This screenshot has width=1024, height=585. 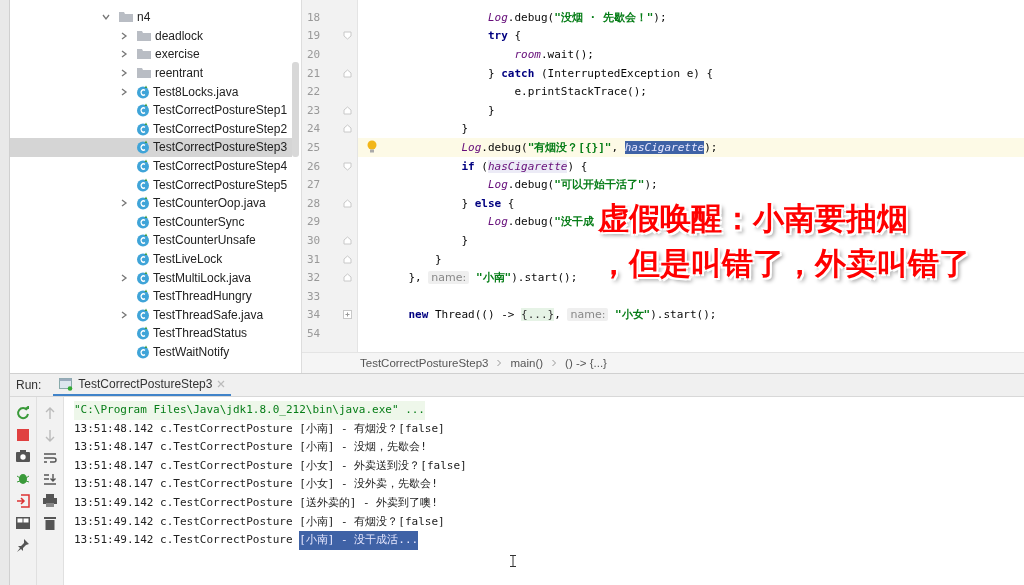 What do you see at coordinates (220, 166) in the screenshot?
I see `tree-label: TestCorrectPostureStep4` at bounding box center [220, 166].